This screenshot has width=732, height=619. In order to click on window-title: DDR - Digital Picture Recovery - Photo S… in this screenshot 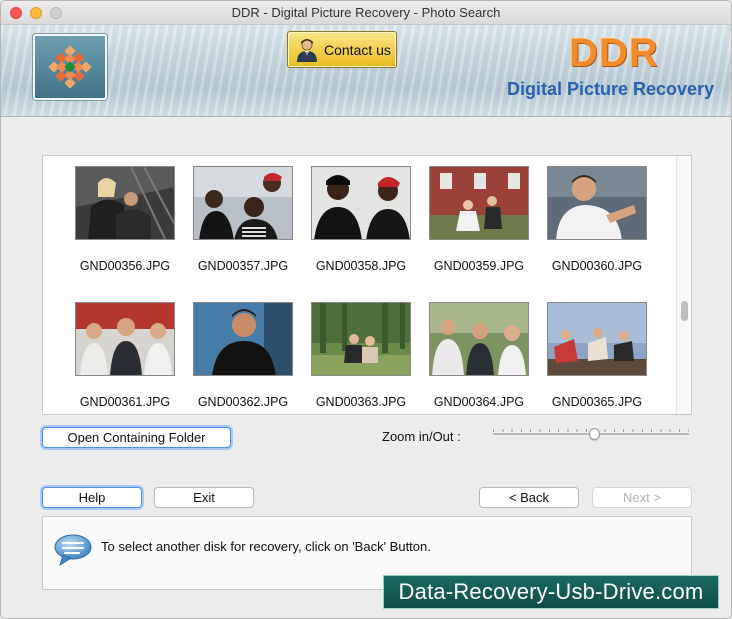, I will do `click(366, 12)`.